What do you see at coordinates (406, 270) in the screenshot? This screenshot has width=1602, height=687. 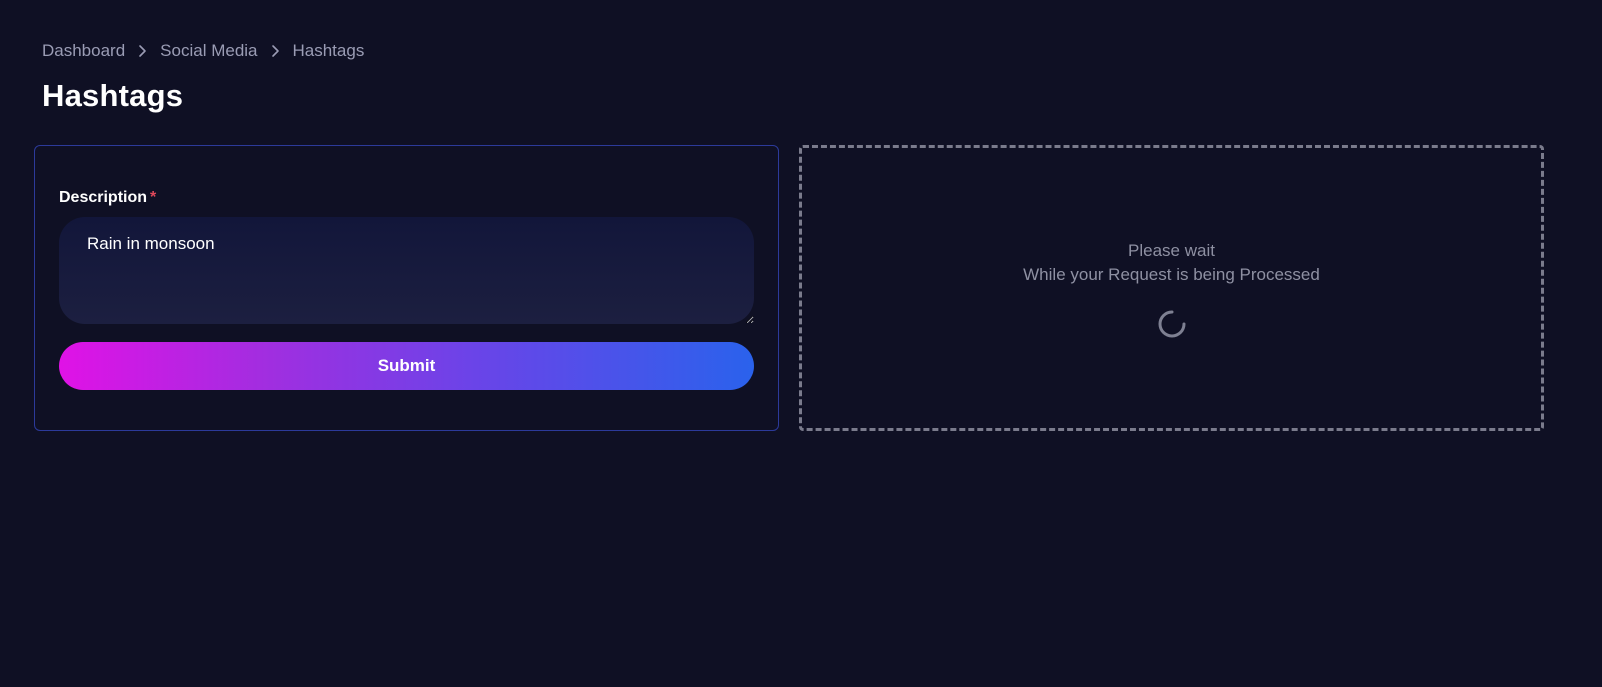 I see `description-textarea: Rain in monsoon` at bounding box center [406, 270].